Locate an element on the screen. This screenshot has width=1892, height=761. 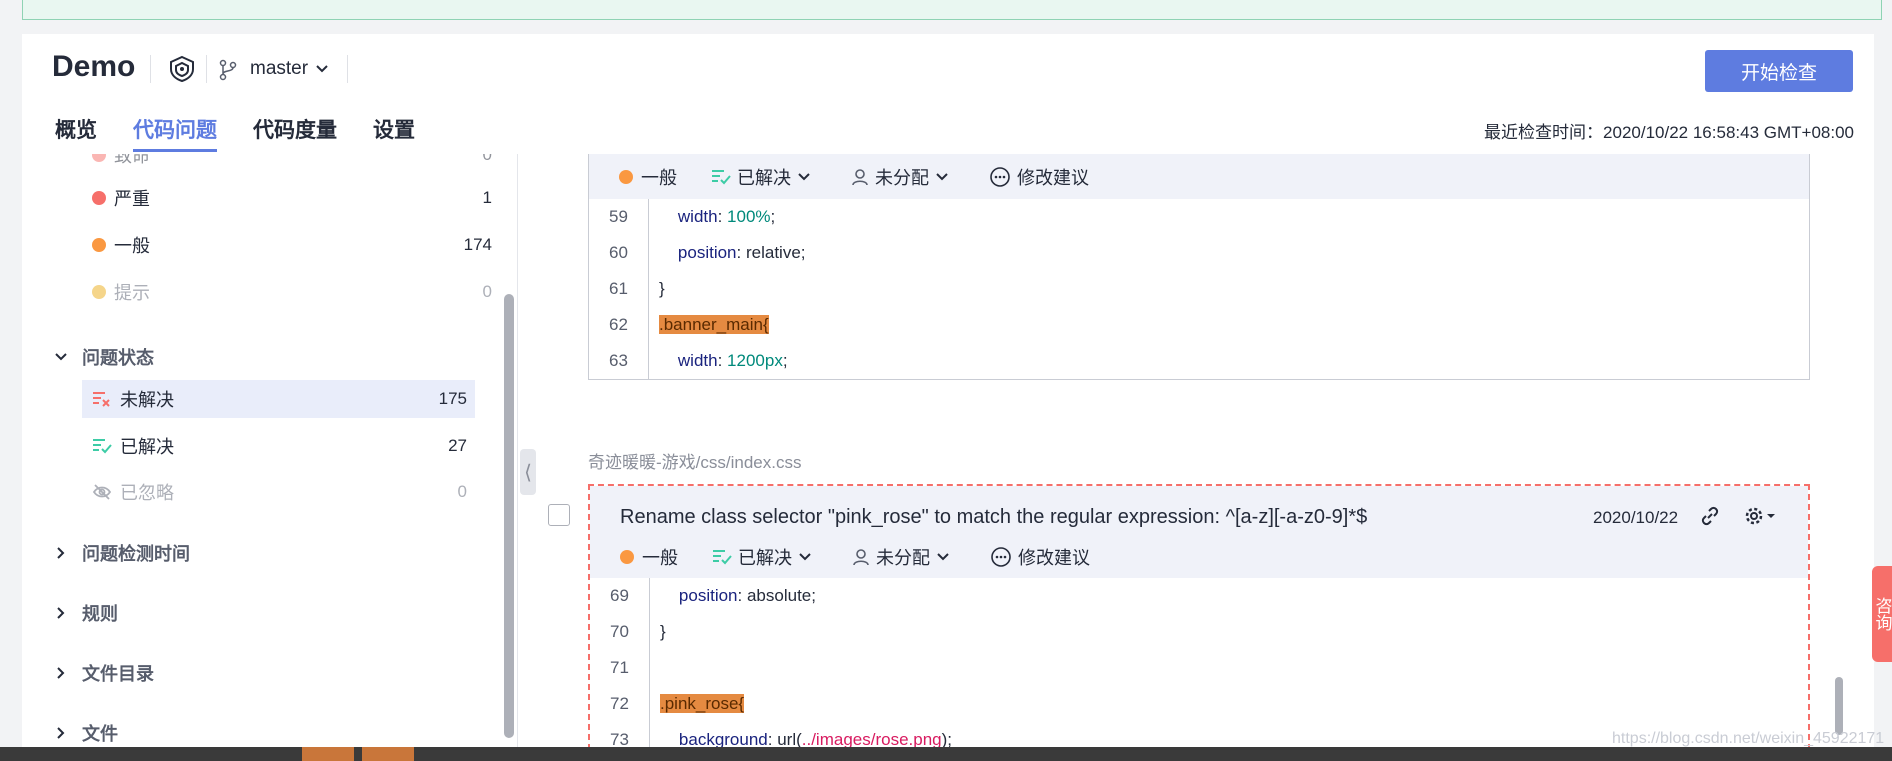
group-detect-time: 问题检测时间 is located at coordinates (121, 553).